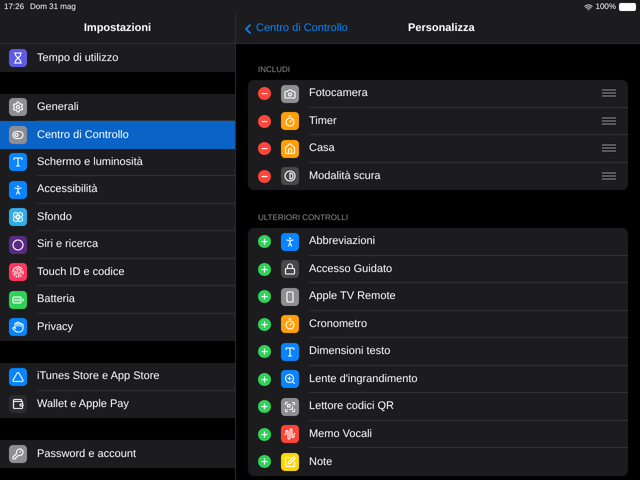 The width and height of the screenshot is (640, 480). What do you see at coordinates (117, 404) in the screenshot?
I see `settings-item: Wallet e Apple Pay` at bounding box center [117, 404].